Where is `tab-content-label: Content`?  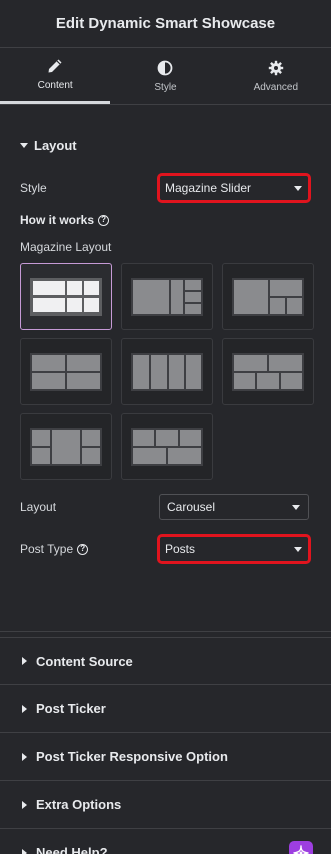 tab-content-label: Content is located at coordinates (55, 85).